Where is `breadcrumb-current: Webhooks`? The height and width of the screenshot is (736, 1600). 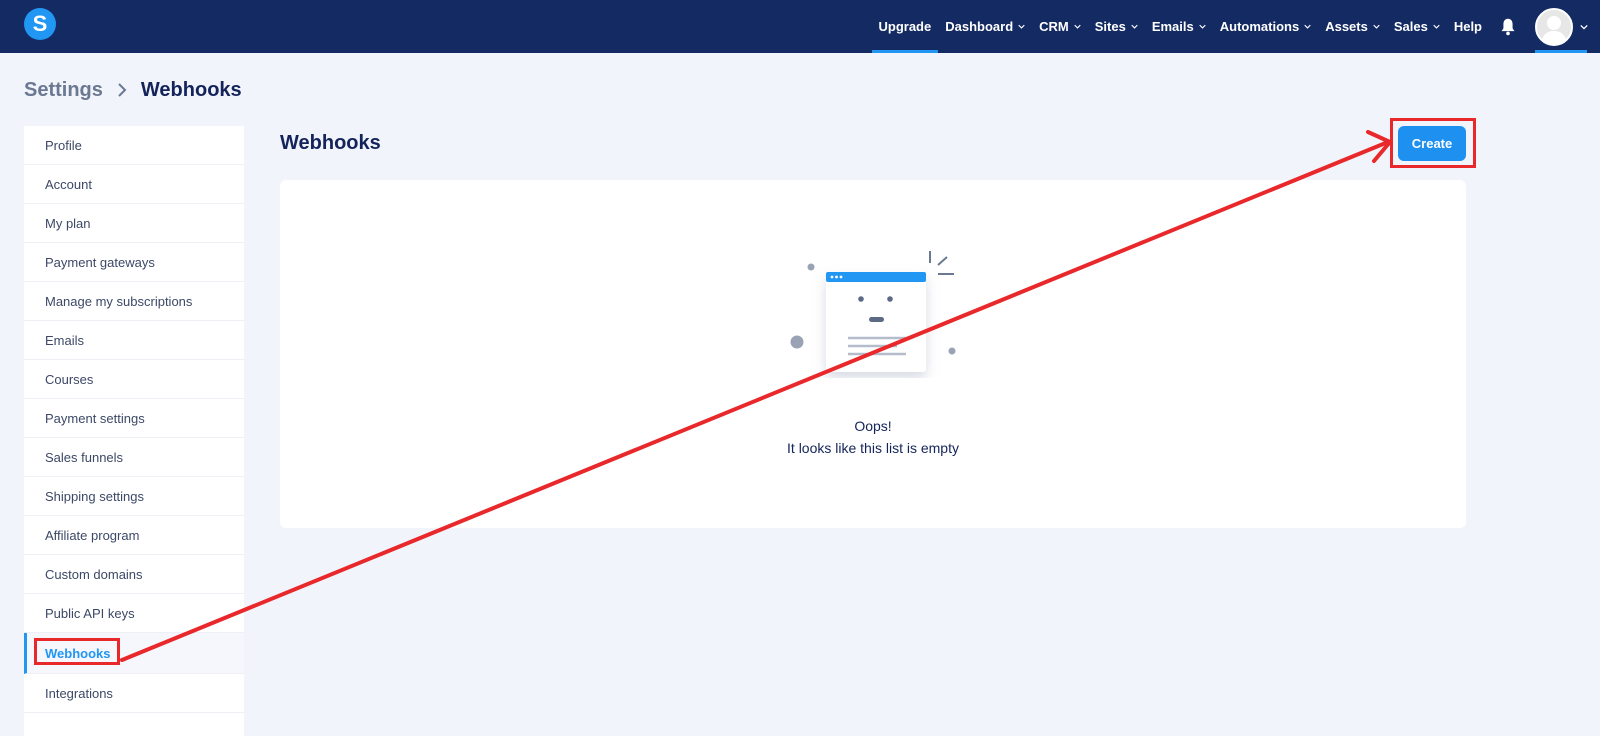
breadcrumb-current: Webhooks is located at coordinates (191, 89).